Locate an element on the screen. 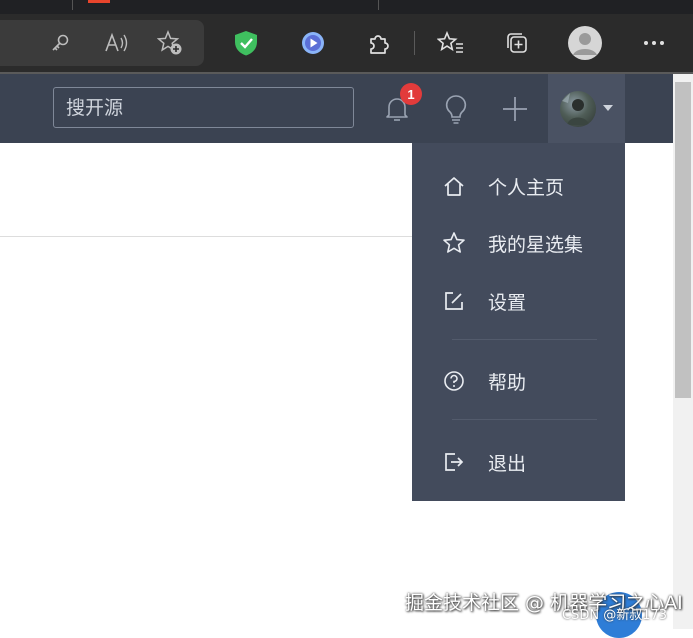  menu-item-label: 个人主页 is located at coordinates (526, 187).